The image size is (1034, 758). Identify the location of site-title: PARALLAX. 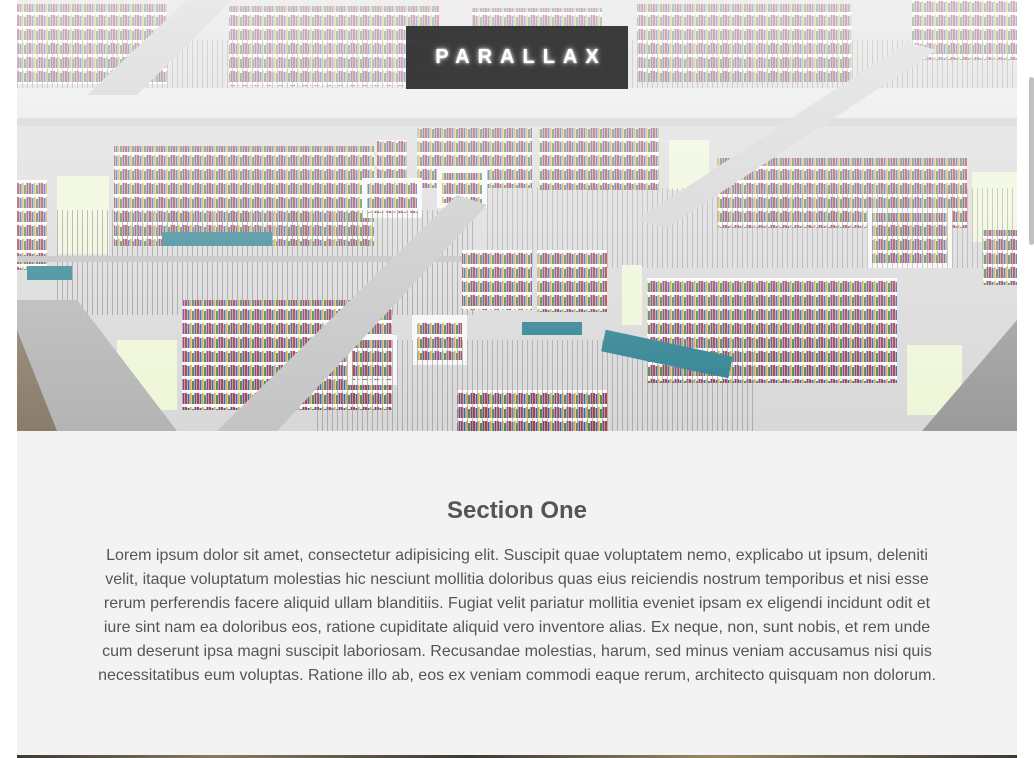
(521, 57).